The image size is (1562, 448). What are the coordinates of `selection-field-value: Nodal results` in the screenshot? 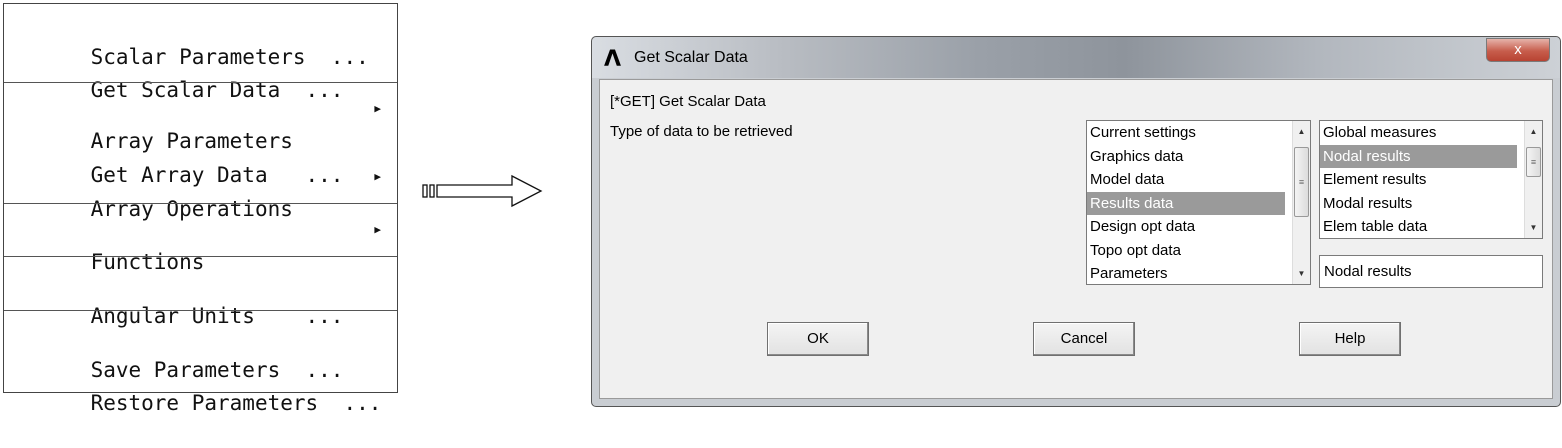 It's located at (1368, 271).